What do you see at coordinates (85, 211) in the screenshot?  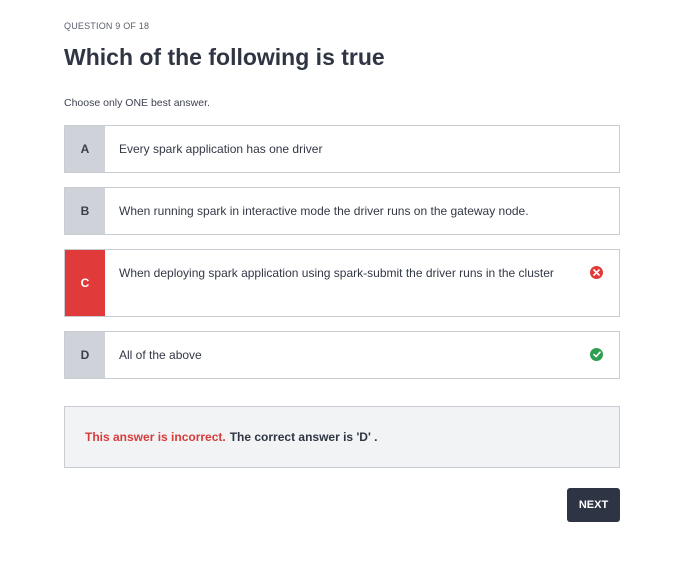 I see `option-letter: B` at bounding box center [85, 211].